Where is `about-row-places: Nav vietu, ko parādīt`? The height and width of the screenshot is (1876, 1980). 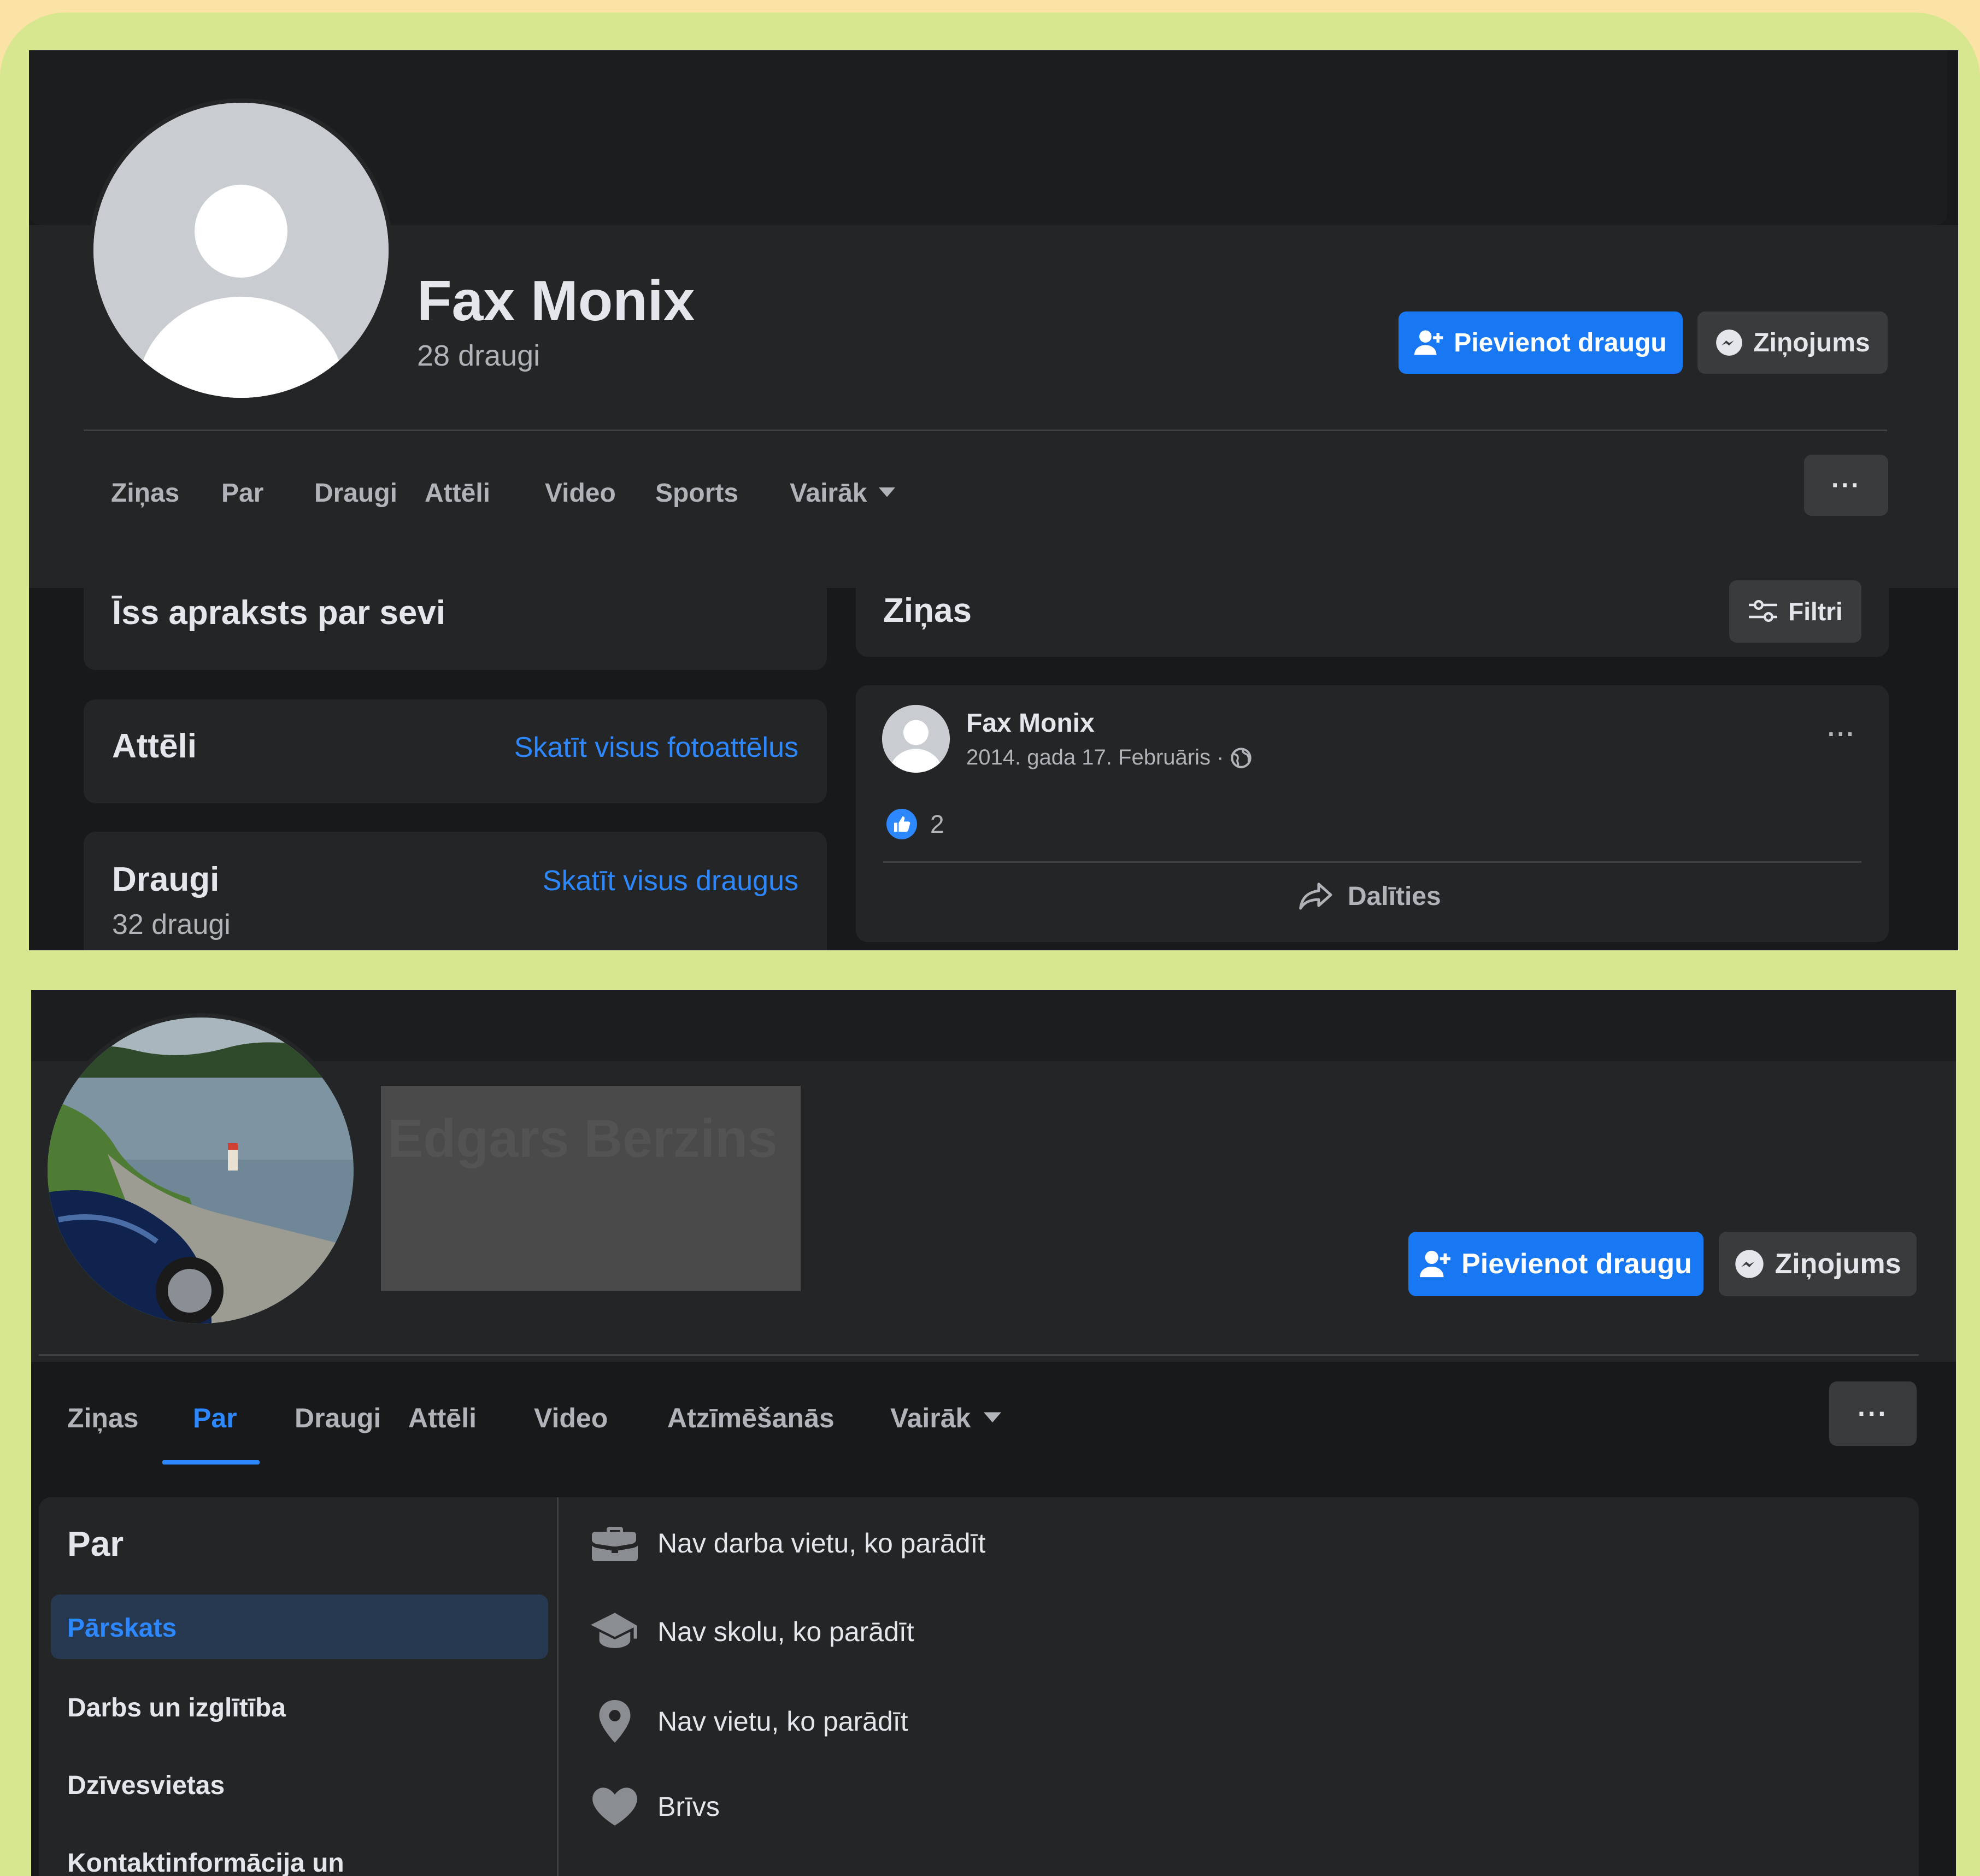
about-row-places: Nav vietu, ko parādīt is located at coordinates (749, 1721).